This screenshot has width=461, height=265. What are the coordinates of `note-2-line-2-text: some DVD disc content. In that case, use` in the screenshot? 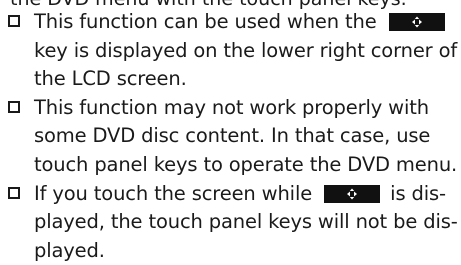 It's located at (232, 136).